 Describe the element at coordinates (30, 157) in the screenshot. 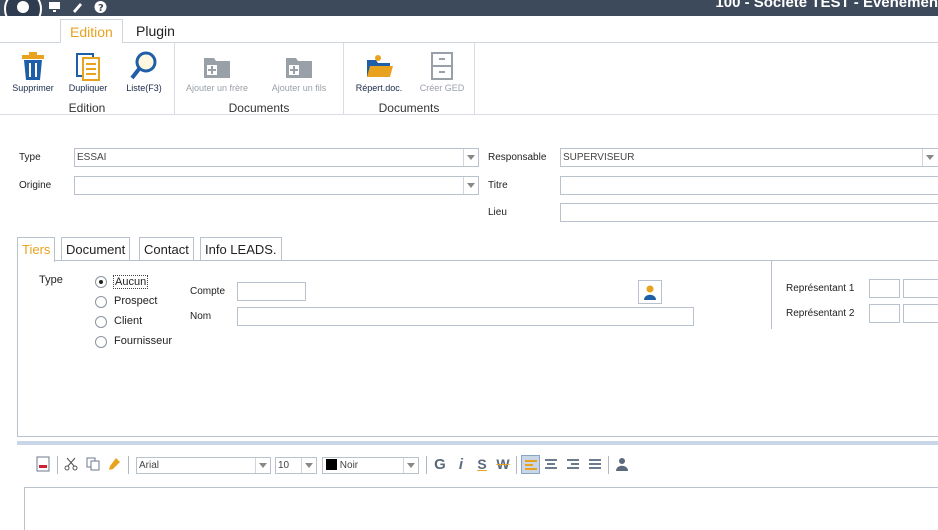

I see `type-label: Type` at that location.